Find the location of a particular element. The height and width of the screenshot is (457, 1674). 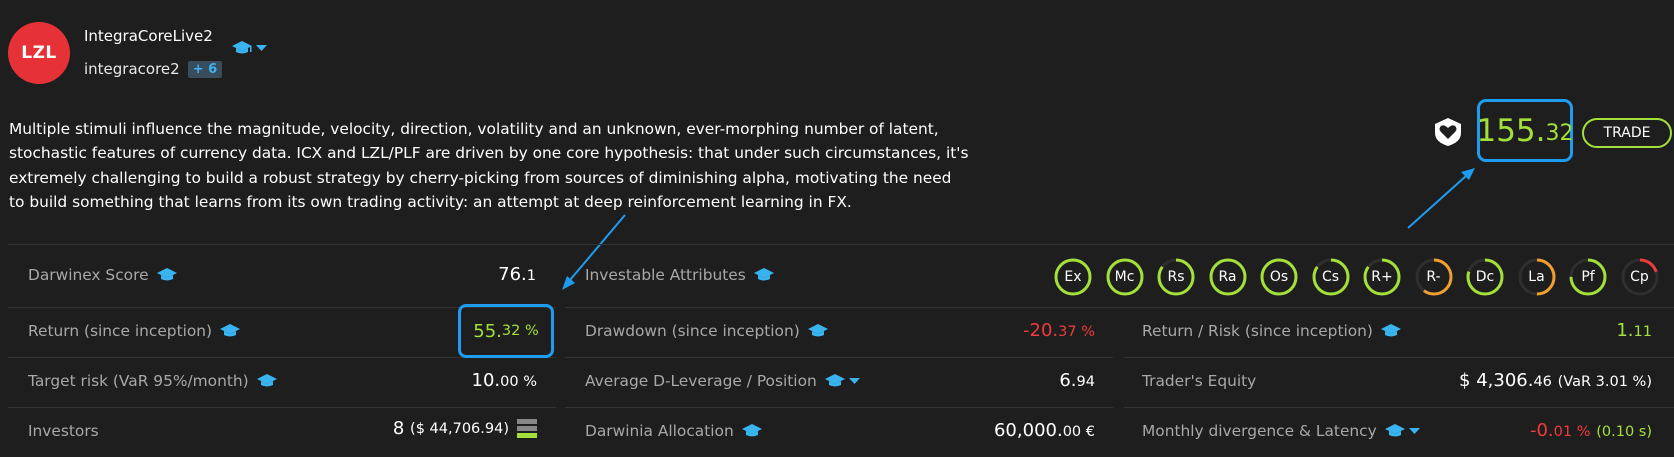

attribute-pf: Pf is located at coordinates (1588, 277).